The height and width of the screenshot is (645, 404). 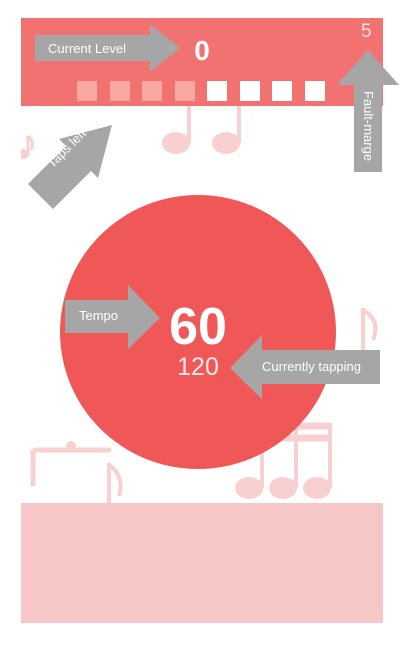 I want to click on fault-marge-label: Fault-marge, so click(x=368, y=126).